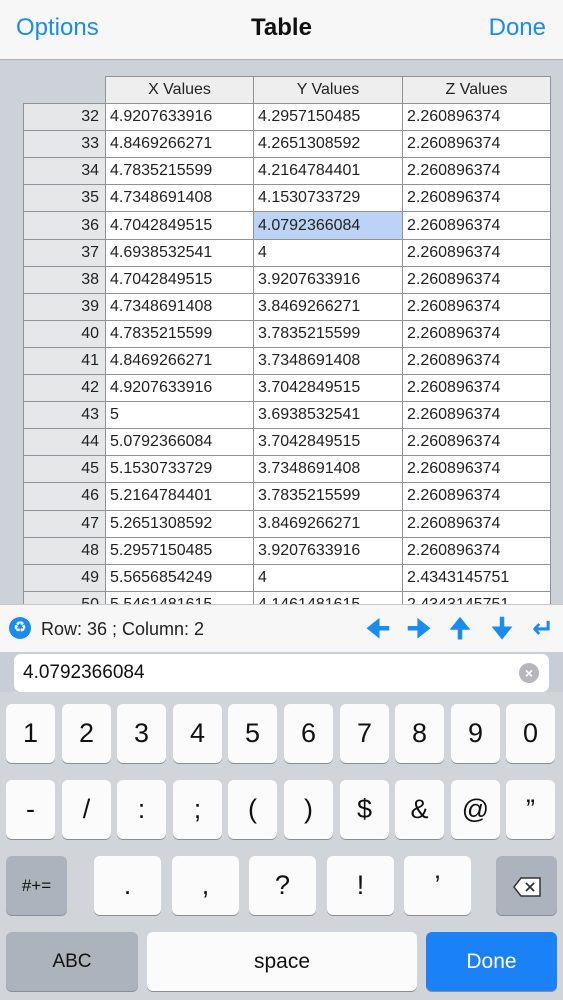  I want to click on row-number-cell: 35, so click(64, 198).